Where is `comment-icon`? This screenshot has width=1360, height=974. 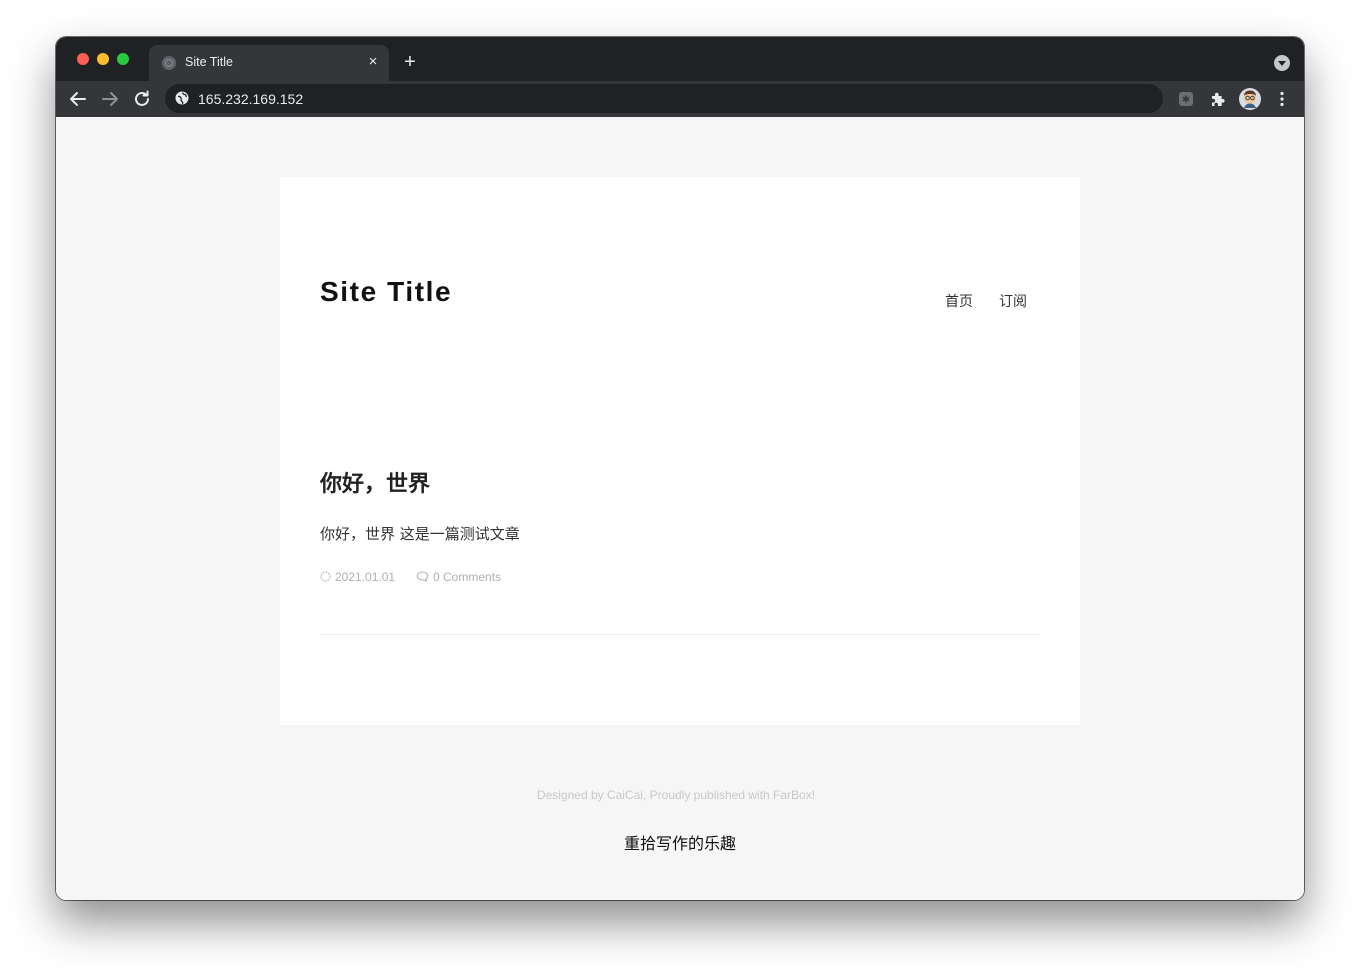
comment-icon is located at coordinates (422, 578).